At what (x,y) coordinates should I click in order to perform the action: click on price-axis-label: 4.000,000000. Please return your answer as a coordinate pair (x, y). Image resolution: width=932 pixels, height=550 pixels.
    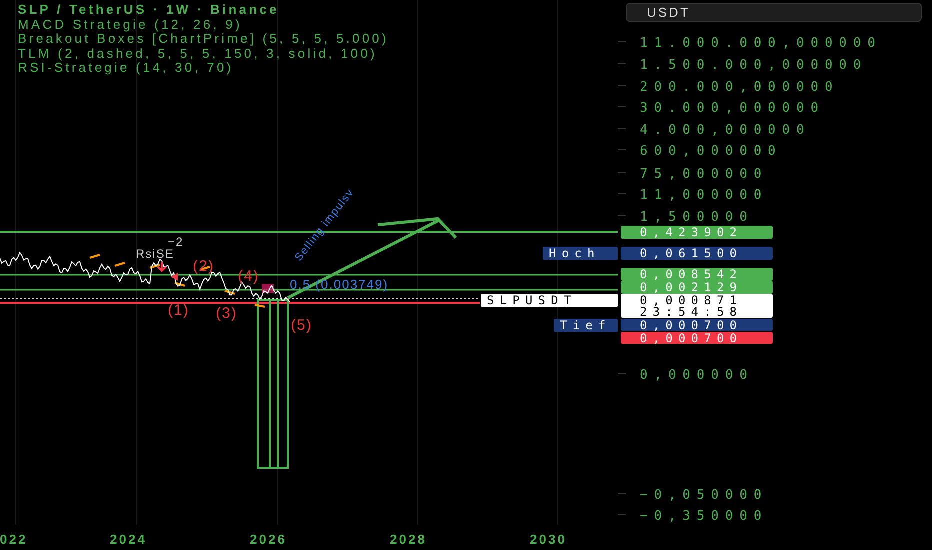
    Looking at the image, I should click on (725, 130).